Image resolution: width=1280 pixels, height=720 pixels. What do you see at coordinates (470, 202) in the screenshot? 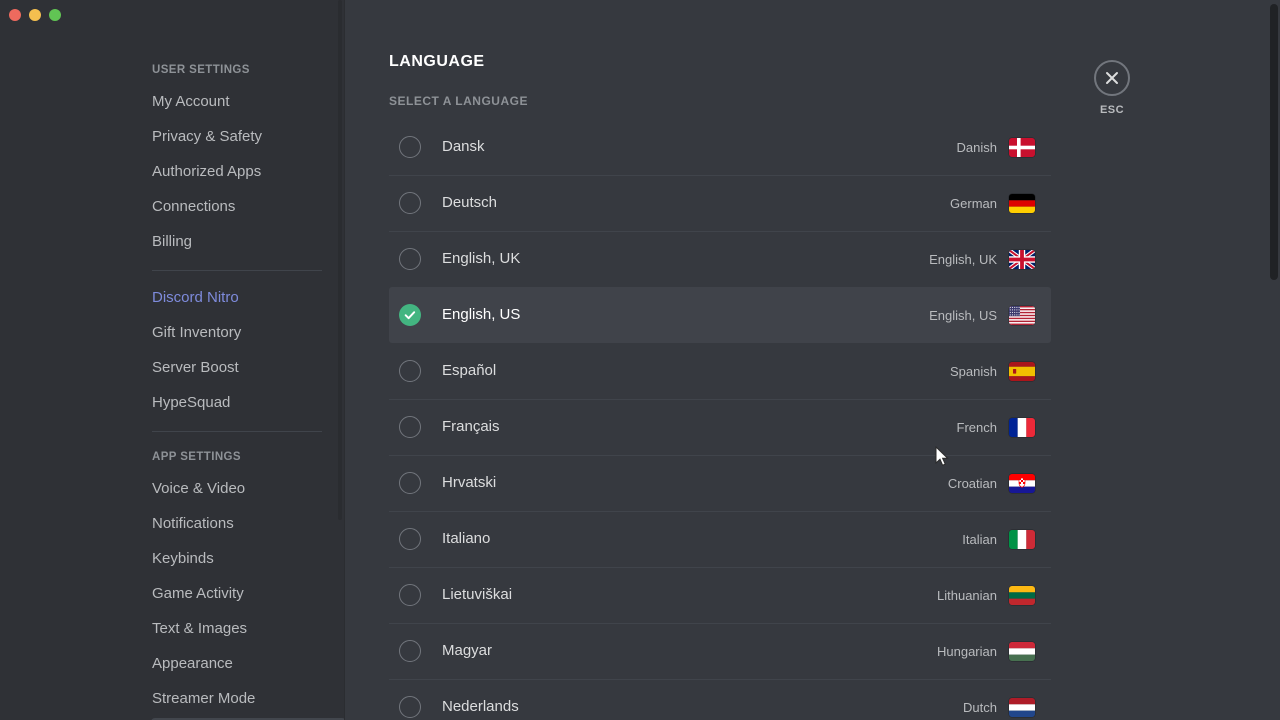
I see `language-native-name: Deutsch` at bounding box center [470, 202].